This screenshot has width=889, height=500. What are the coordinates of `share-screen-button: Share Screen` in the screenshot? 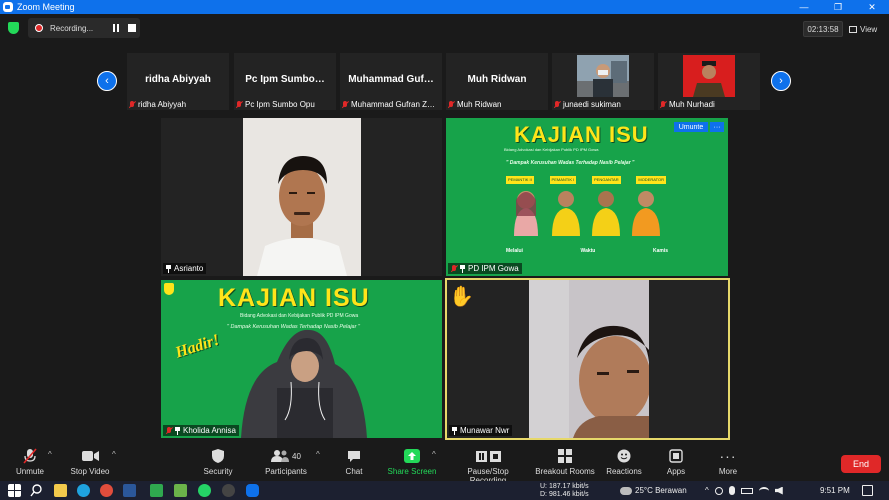 It's located at (412, 462).